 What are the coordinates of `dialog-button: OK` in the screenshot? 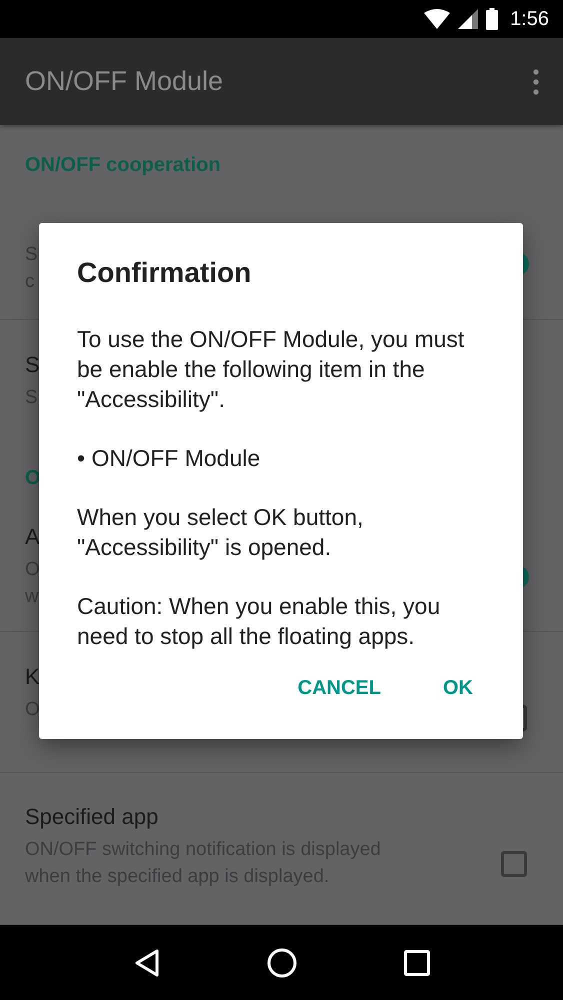 It's located at (458, 688).